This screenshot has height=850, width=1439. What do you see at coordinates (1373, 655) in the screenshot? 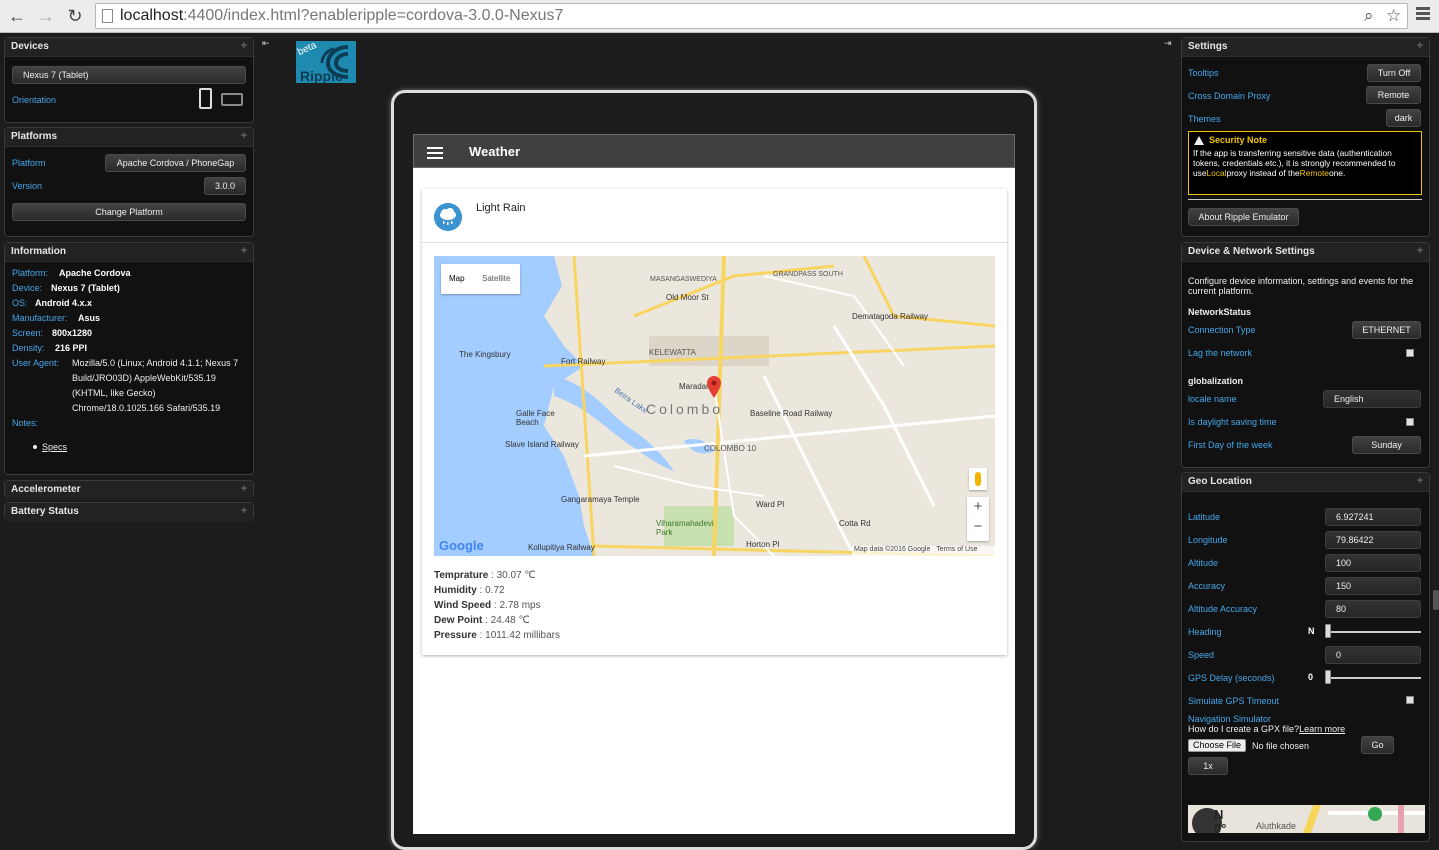
I see `speed-input: 0` at bounding box center [1373, 655].